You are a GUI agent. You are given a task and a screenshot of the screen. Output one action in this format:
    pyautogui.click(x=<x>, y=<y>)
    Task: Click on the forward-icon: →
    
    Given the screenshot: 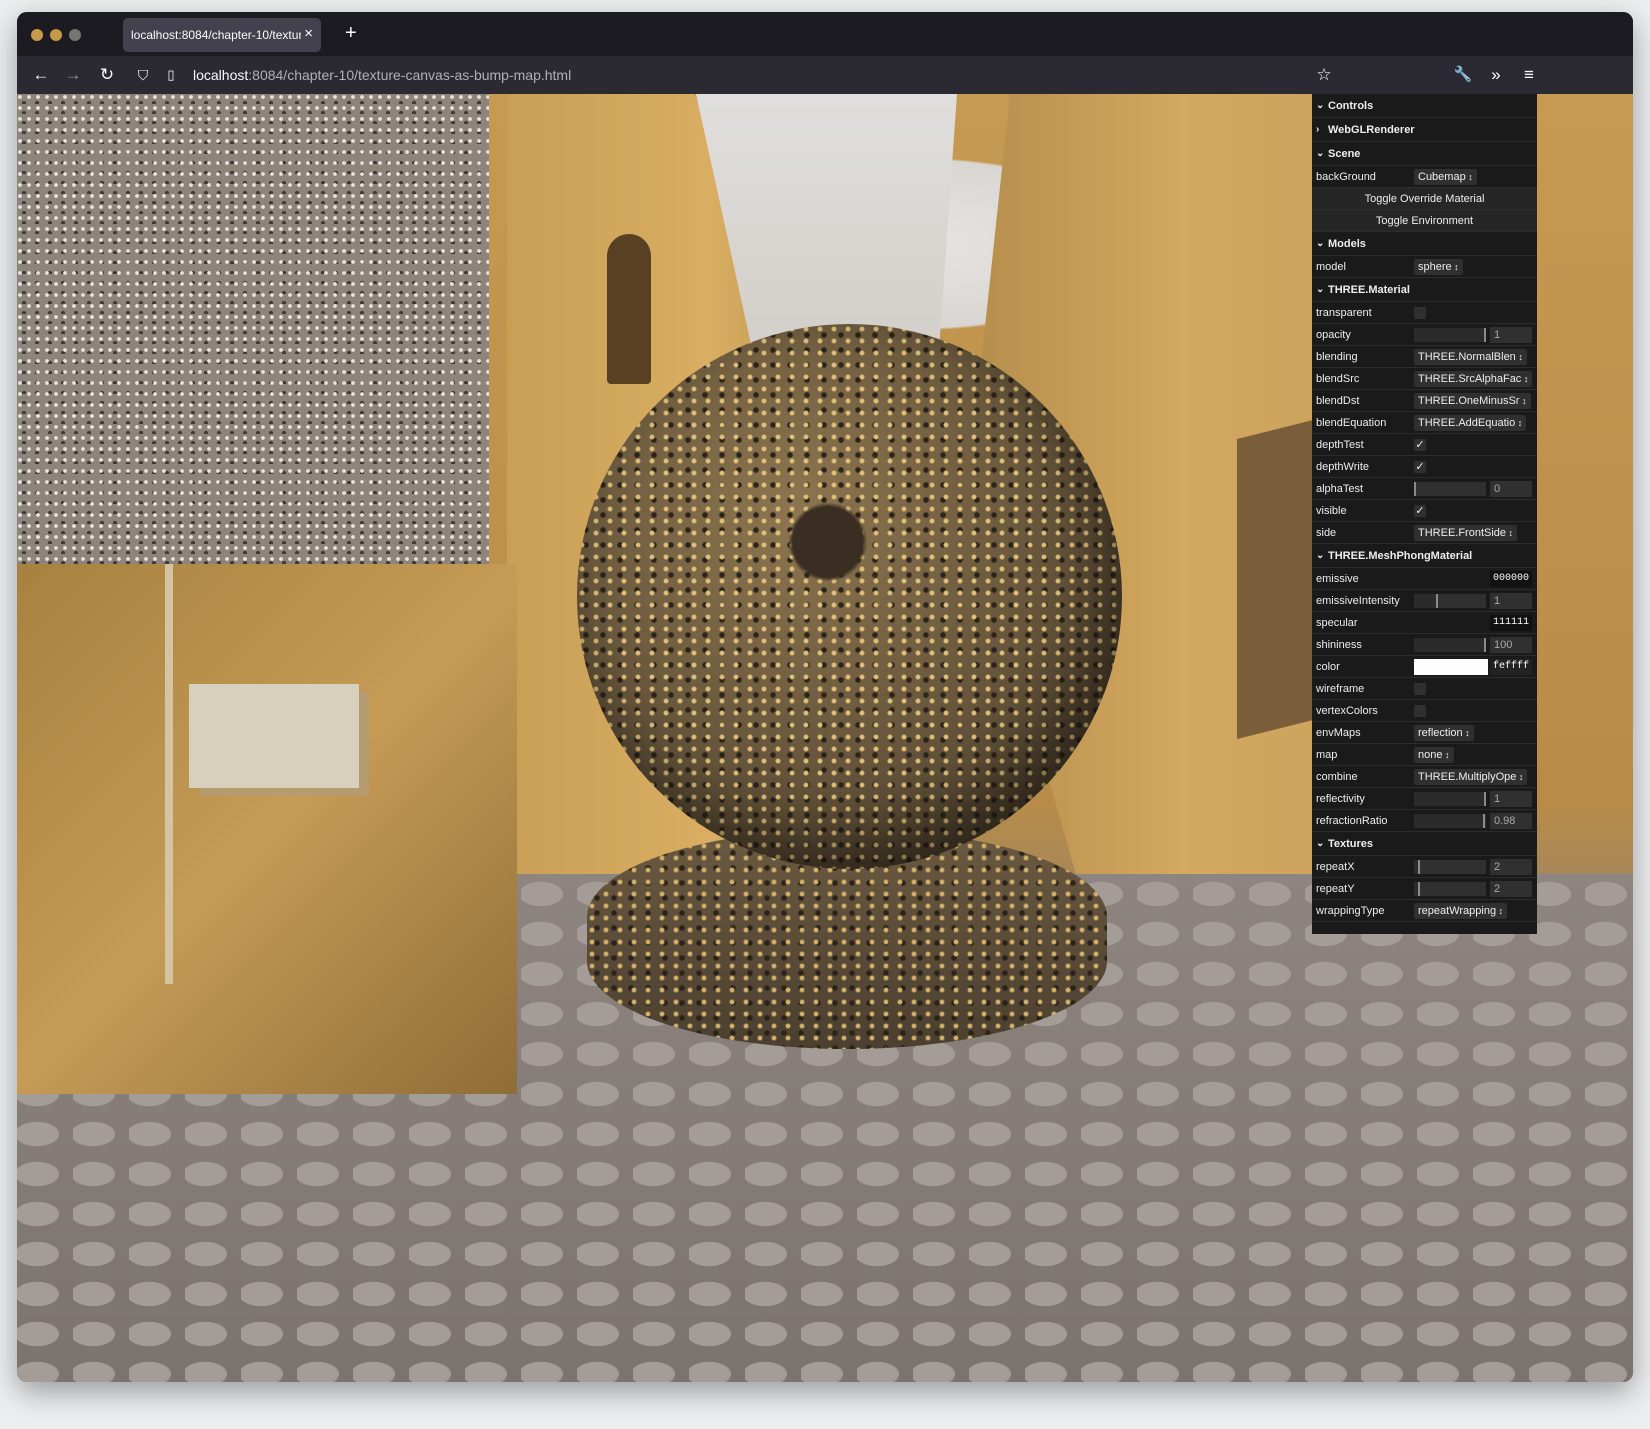 What is the action you would take?
    pyautogui.click(x=73, y=75)
    